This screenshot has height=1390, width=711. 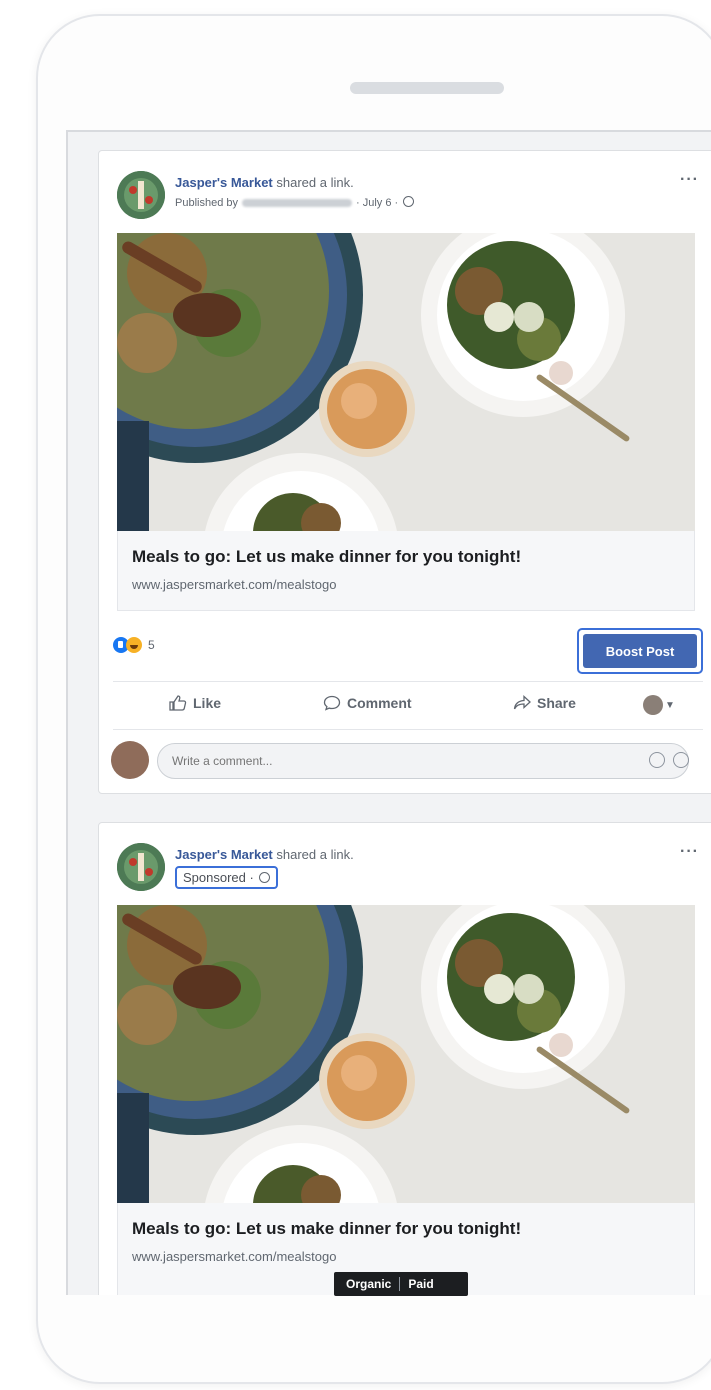 I want to click on comment-input, so click(x=423, y=761).